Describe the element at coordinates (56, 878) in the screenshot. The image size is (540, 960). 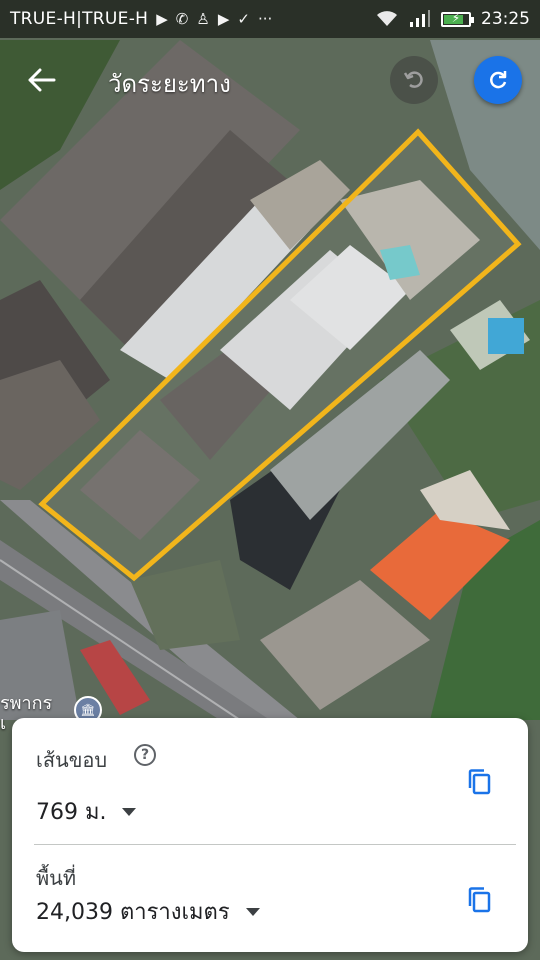
I see `area-label: พื้นที่` at that location.